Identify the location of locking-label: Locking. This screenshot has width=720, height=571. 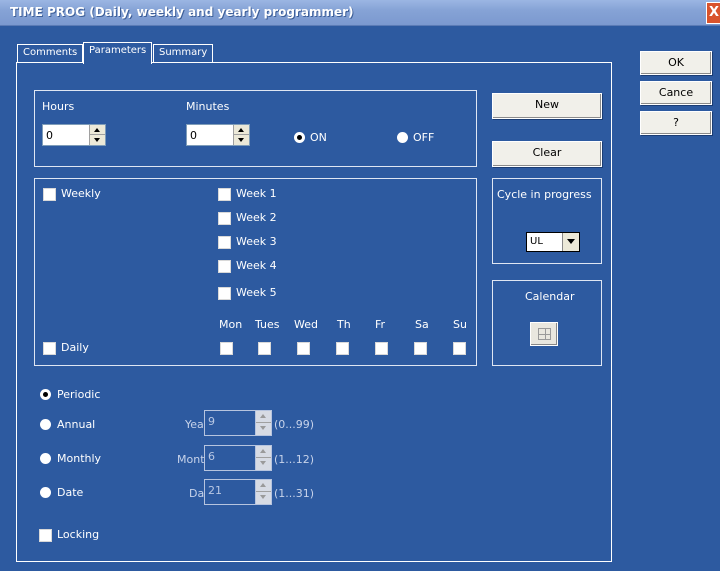
(78, 534).